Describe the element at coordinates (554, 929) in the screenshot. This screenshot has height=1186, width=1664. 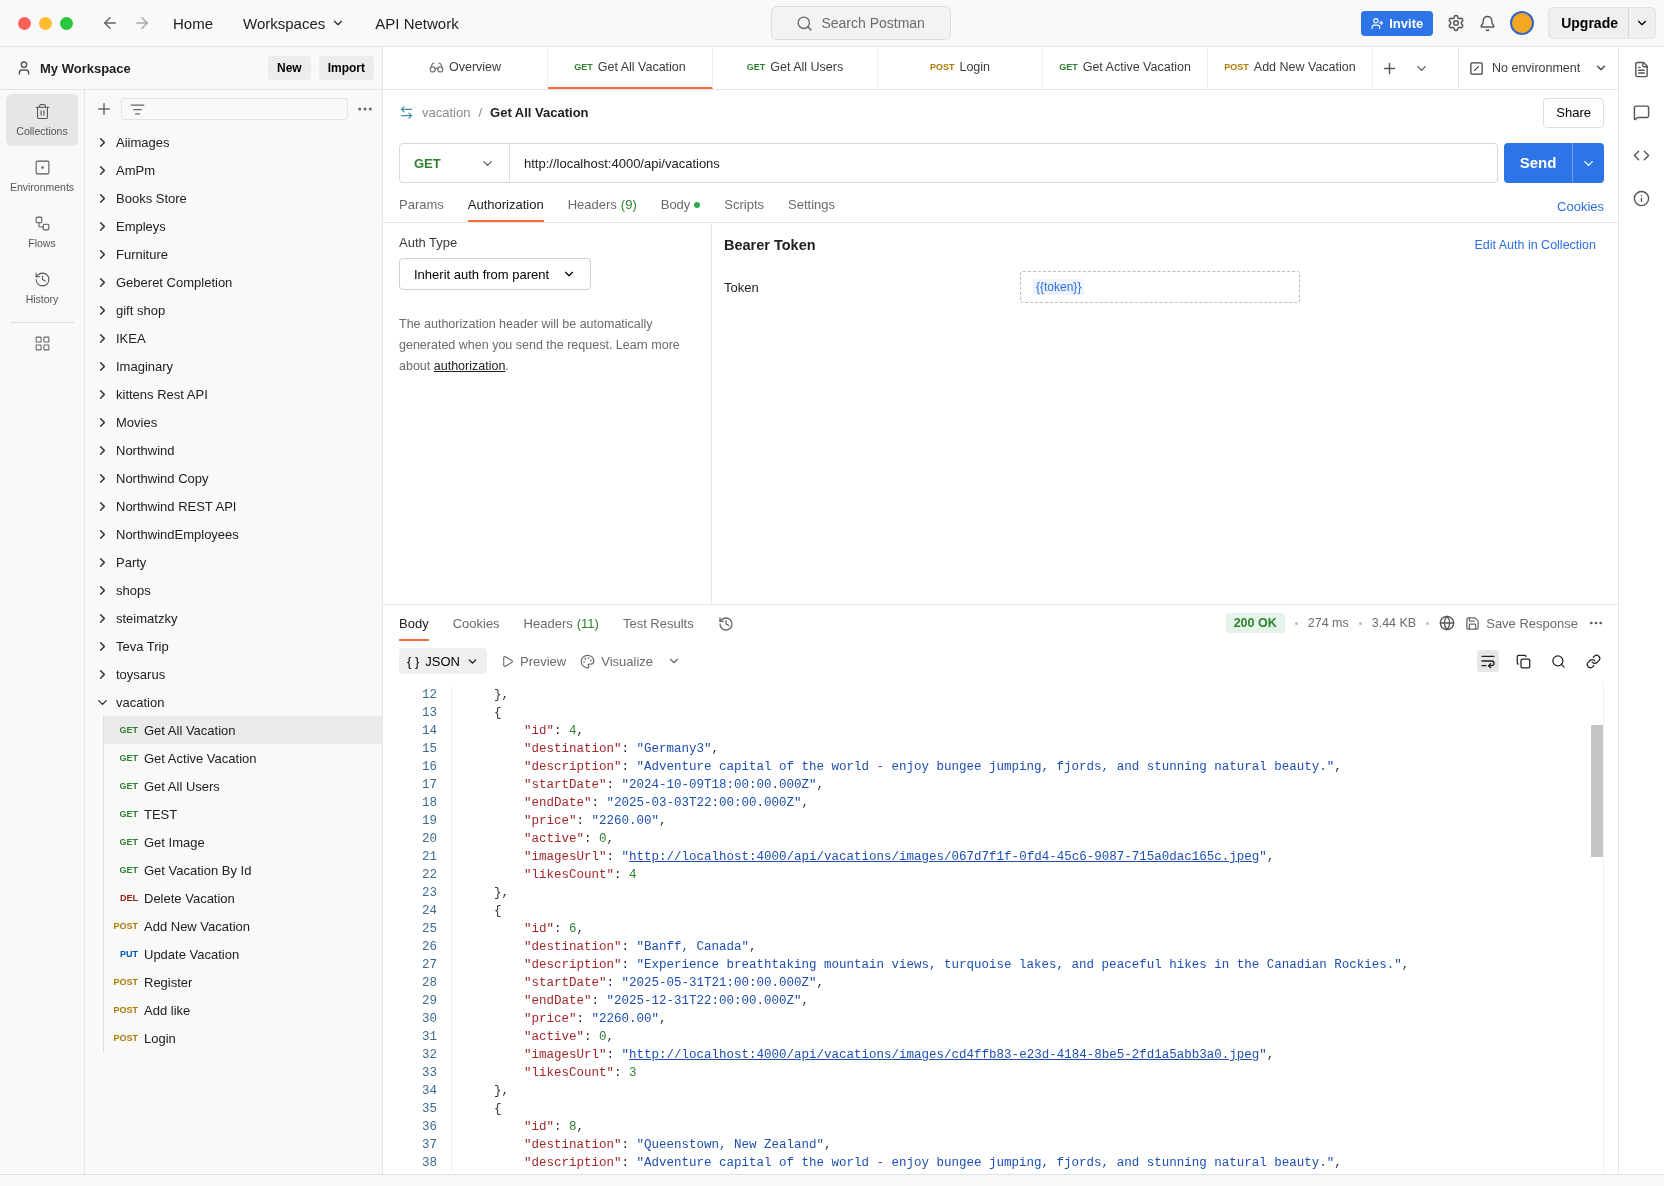
I see `code-line: "id": 6,` at that location.